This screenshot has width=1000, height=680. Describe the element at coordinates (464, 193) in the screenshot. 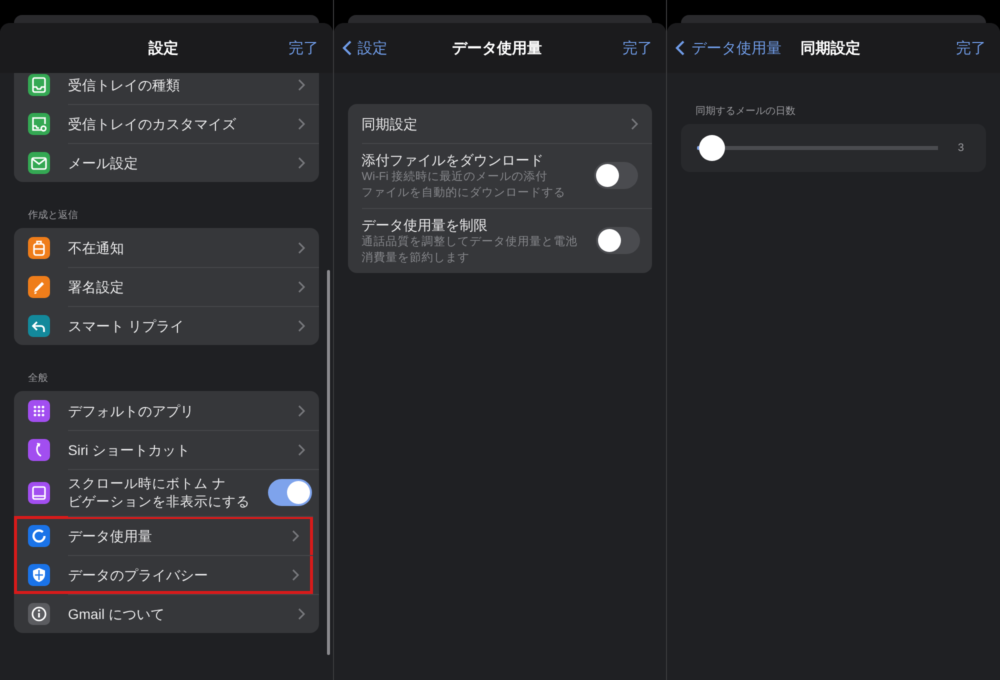

I see `setting-description: ファイルを自動的にダウンロードする` at that location.